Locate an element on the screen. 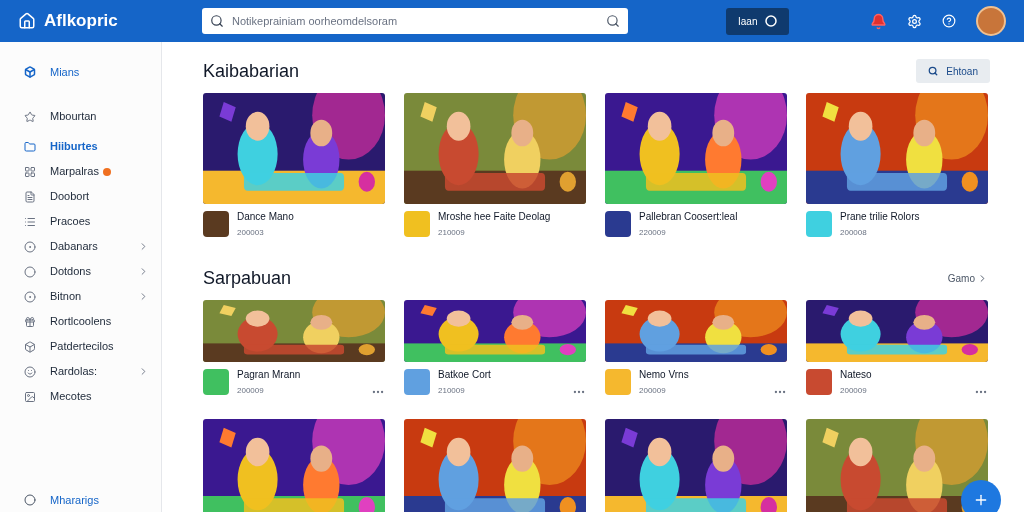  logo-text: Aflkopric is located at coordinates (81, 21).